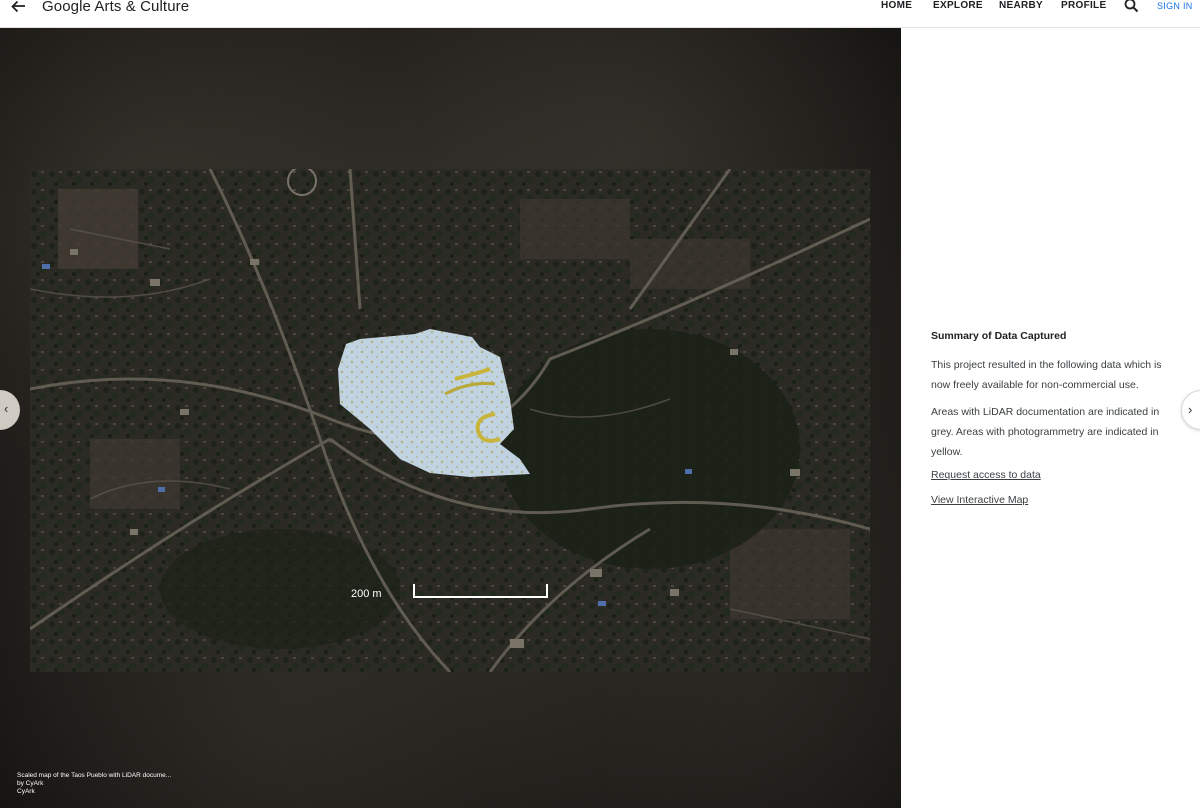  Describe the element at coordinates (18, 6) in the screenshot. I see `arrow-left-icon` at that location.